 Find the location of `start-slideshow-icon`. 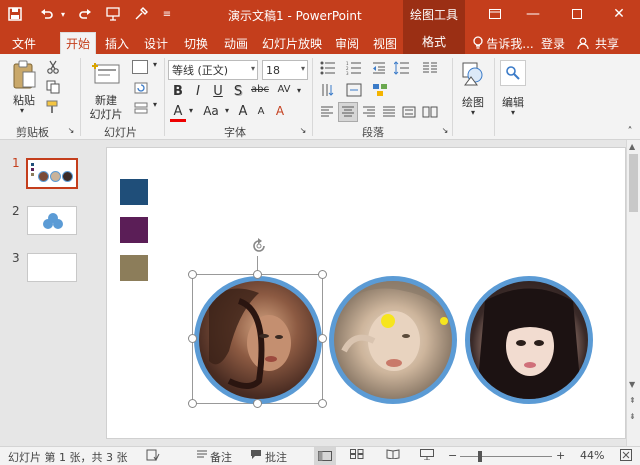

start-slideshow-icon is located at coordinates (113, 14).